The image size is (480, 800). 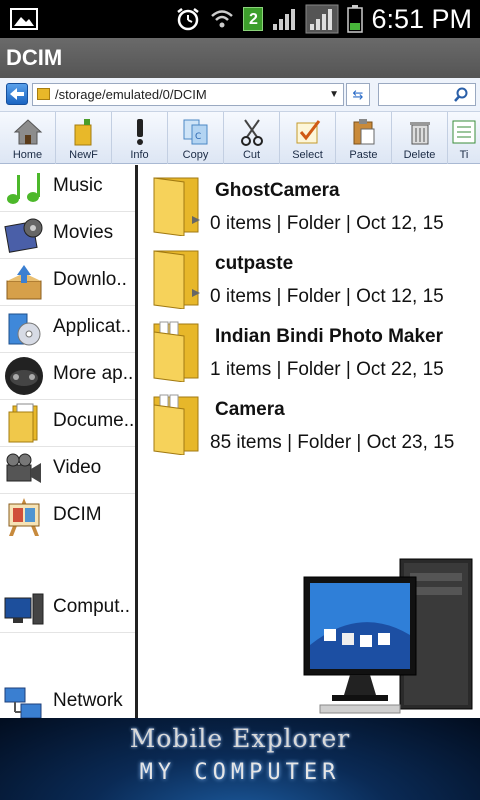 I want to click on gallery-icon, so click(x=24, y=19).